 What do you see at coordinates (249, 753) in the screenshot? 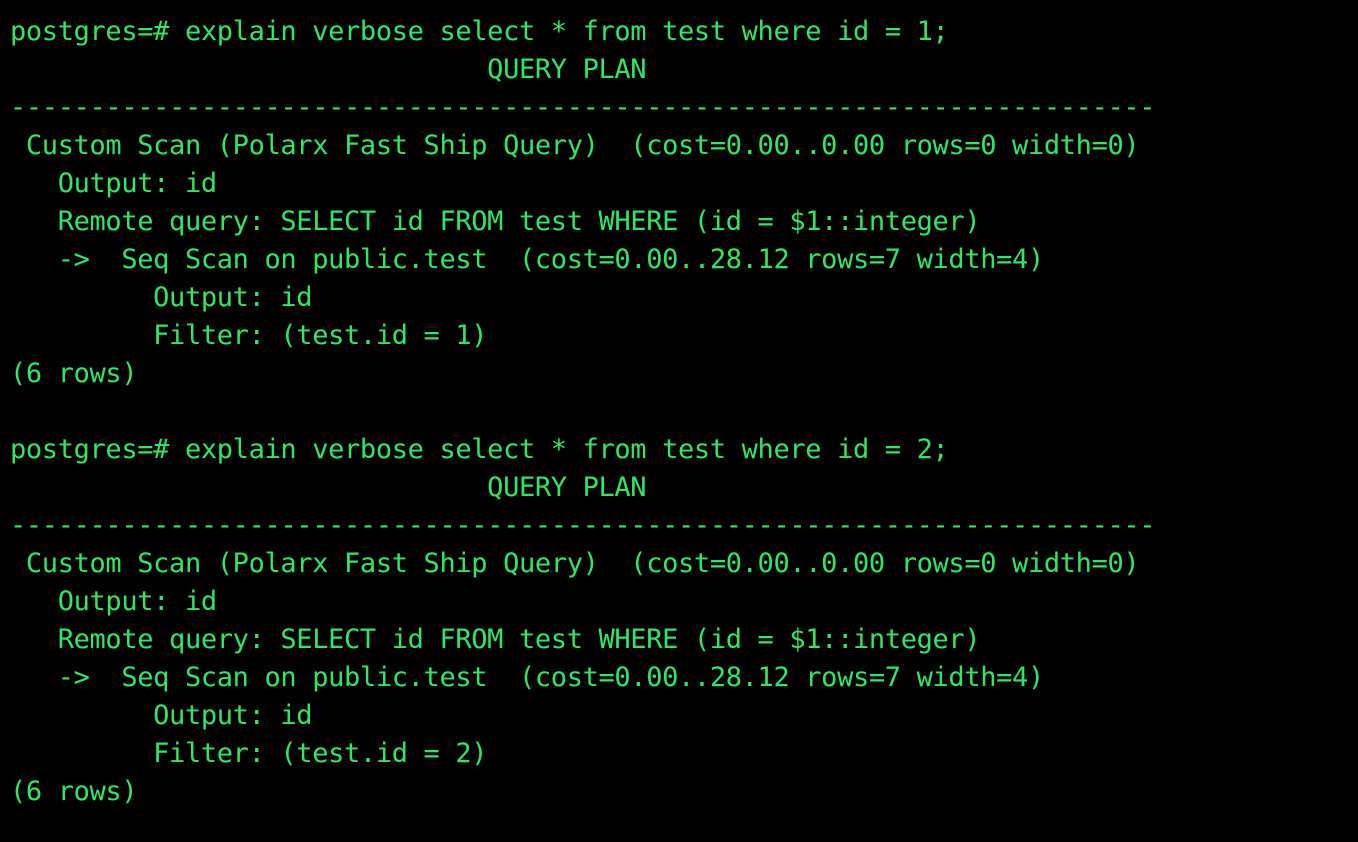
I see `plan-row: Filter: (test.id = 2)` at bounding box center [249, 753].